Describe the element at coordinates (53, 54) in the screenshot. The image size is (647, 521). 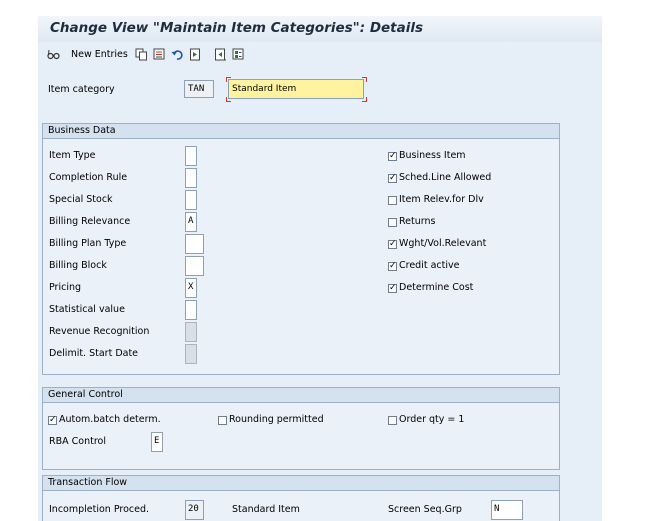
I see `glasses-icon` at that location.